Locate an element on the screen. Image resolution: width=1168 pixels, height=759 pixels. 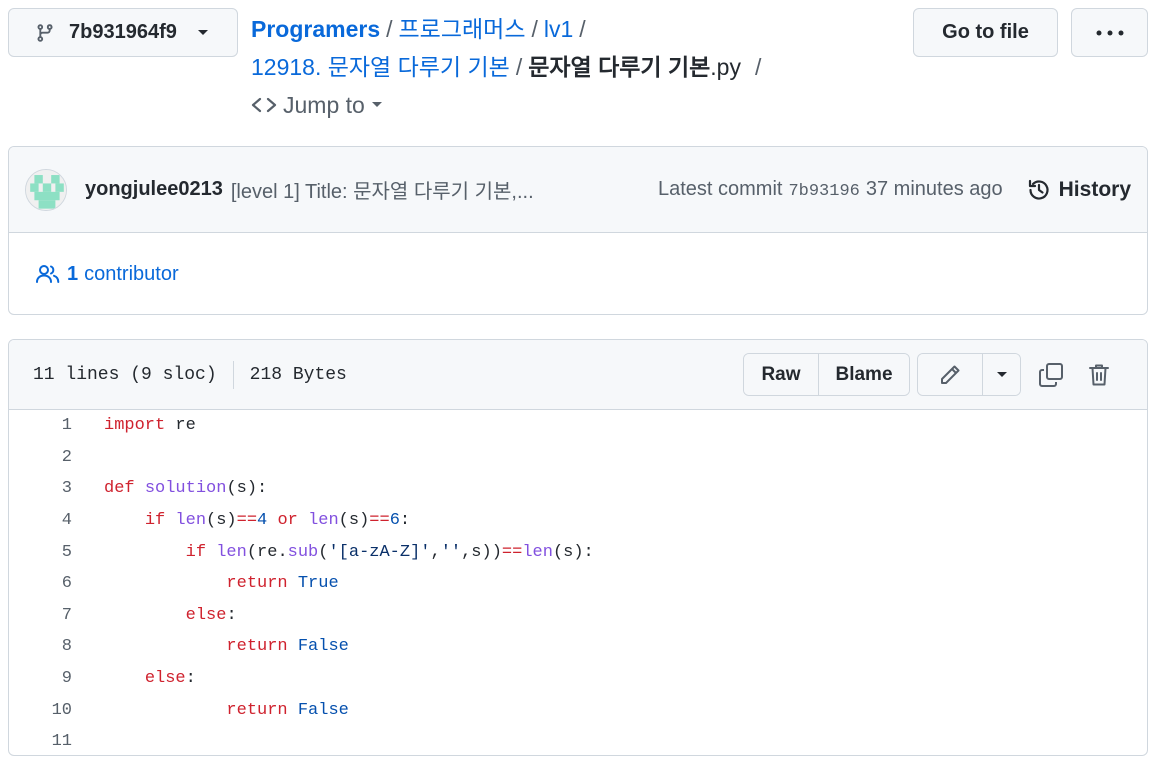
jump-to-label: Jump to is located at coordinates (324, 105).